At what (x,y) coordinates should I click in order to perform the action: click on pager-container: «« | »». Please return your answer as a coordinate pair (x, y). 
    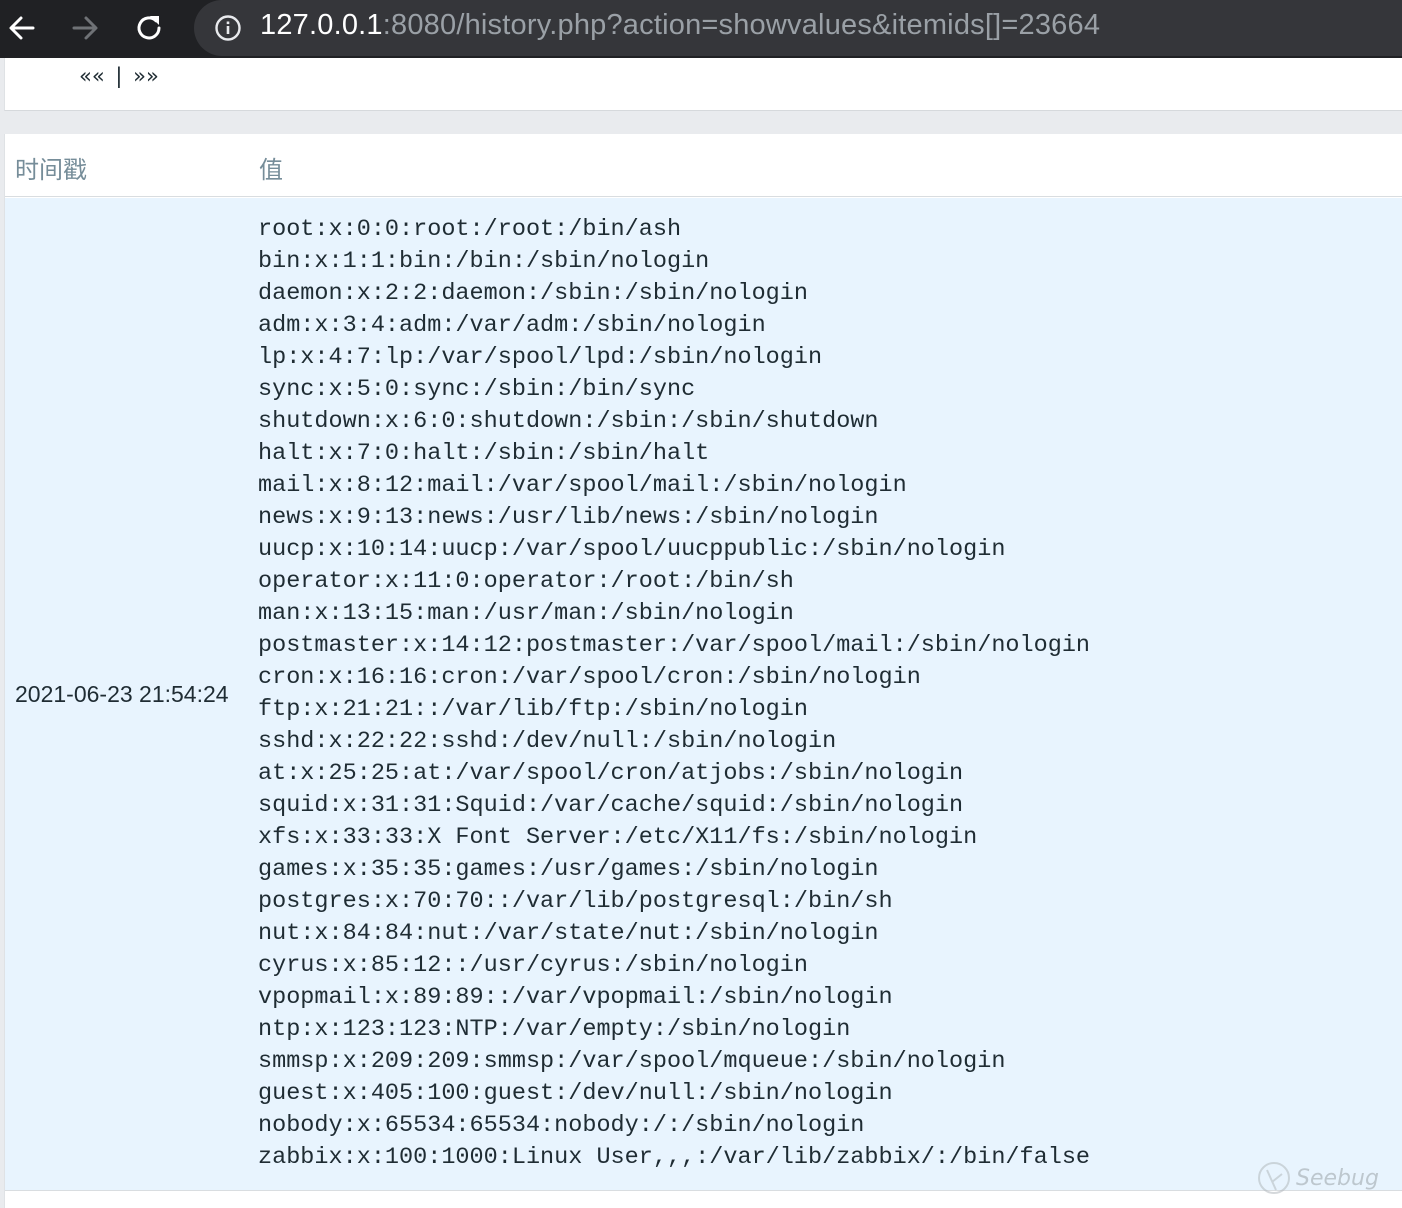
    Looking at the image, I should click on (703, 84).